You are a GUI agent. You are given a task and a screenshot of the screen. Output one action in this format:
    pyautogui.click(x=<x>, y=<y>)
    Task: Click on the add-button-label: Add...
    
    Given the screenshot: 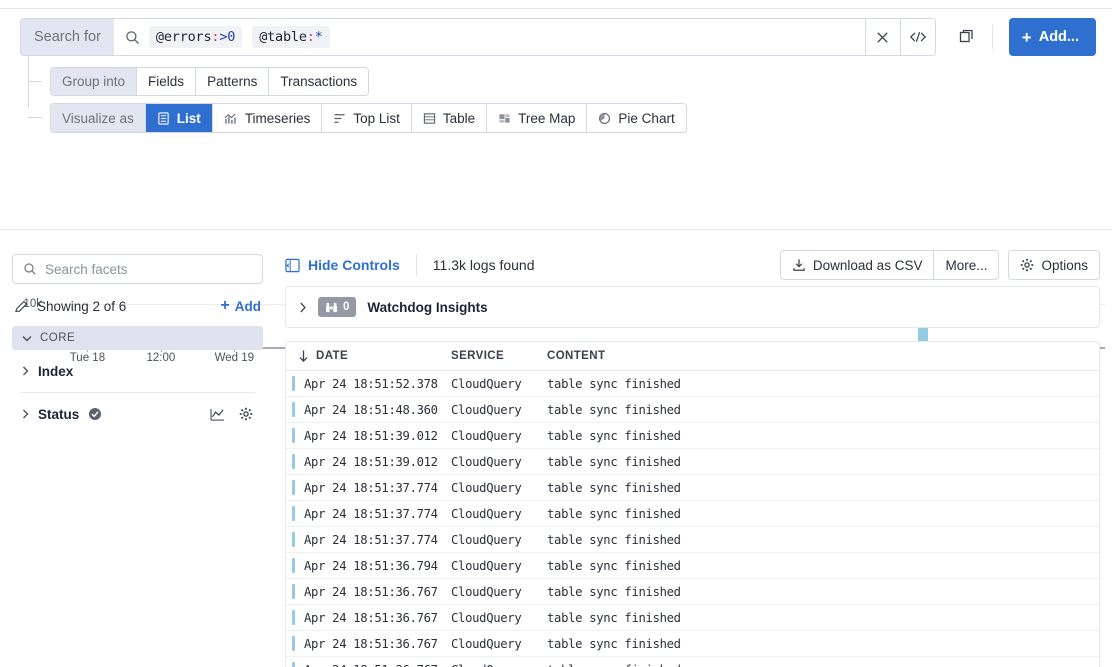 What is the action you would take?
    pyautogui.click(x=1058, y=37)
    